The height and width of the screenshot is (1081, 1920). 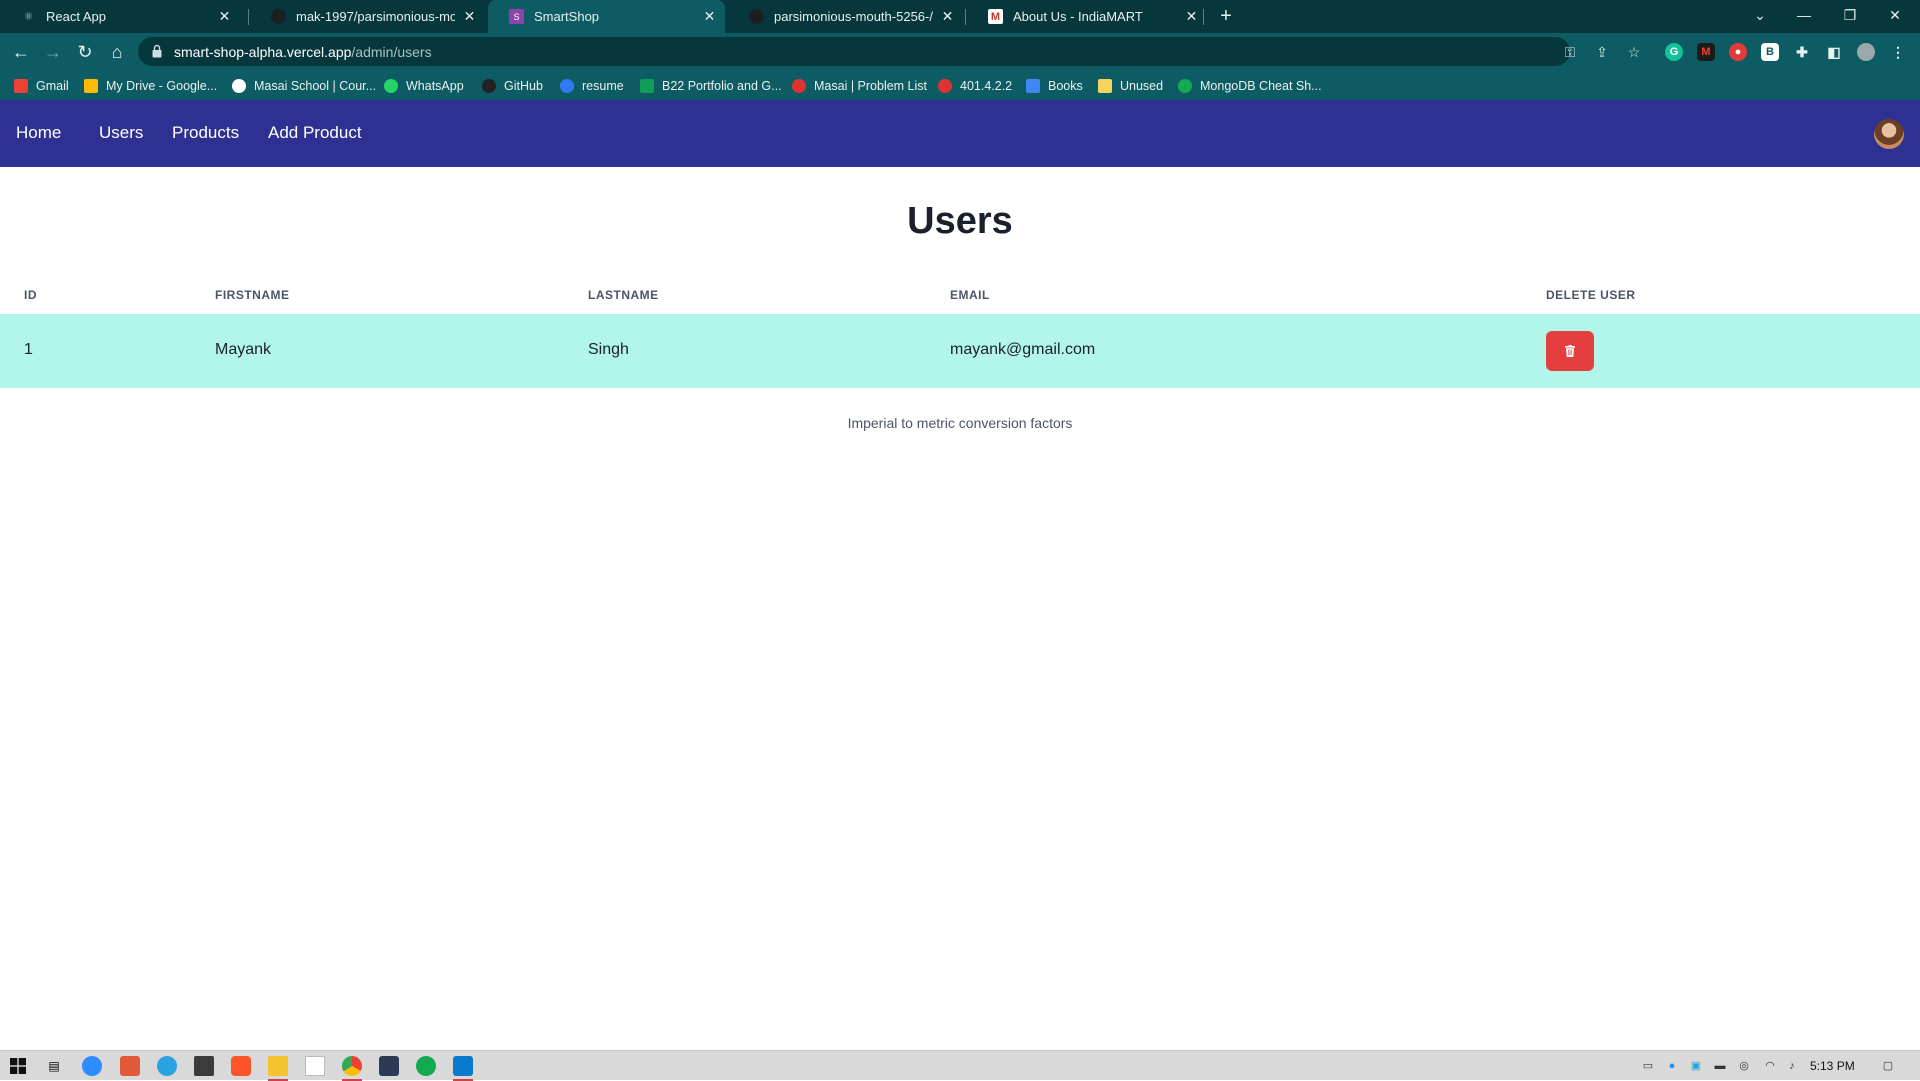 I want to click on forward-button: →, so click(x=53, y=52).